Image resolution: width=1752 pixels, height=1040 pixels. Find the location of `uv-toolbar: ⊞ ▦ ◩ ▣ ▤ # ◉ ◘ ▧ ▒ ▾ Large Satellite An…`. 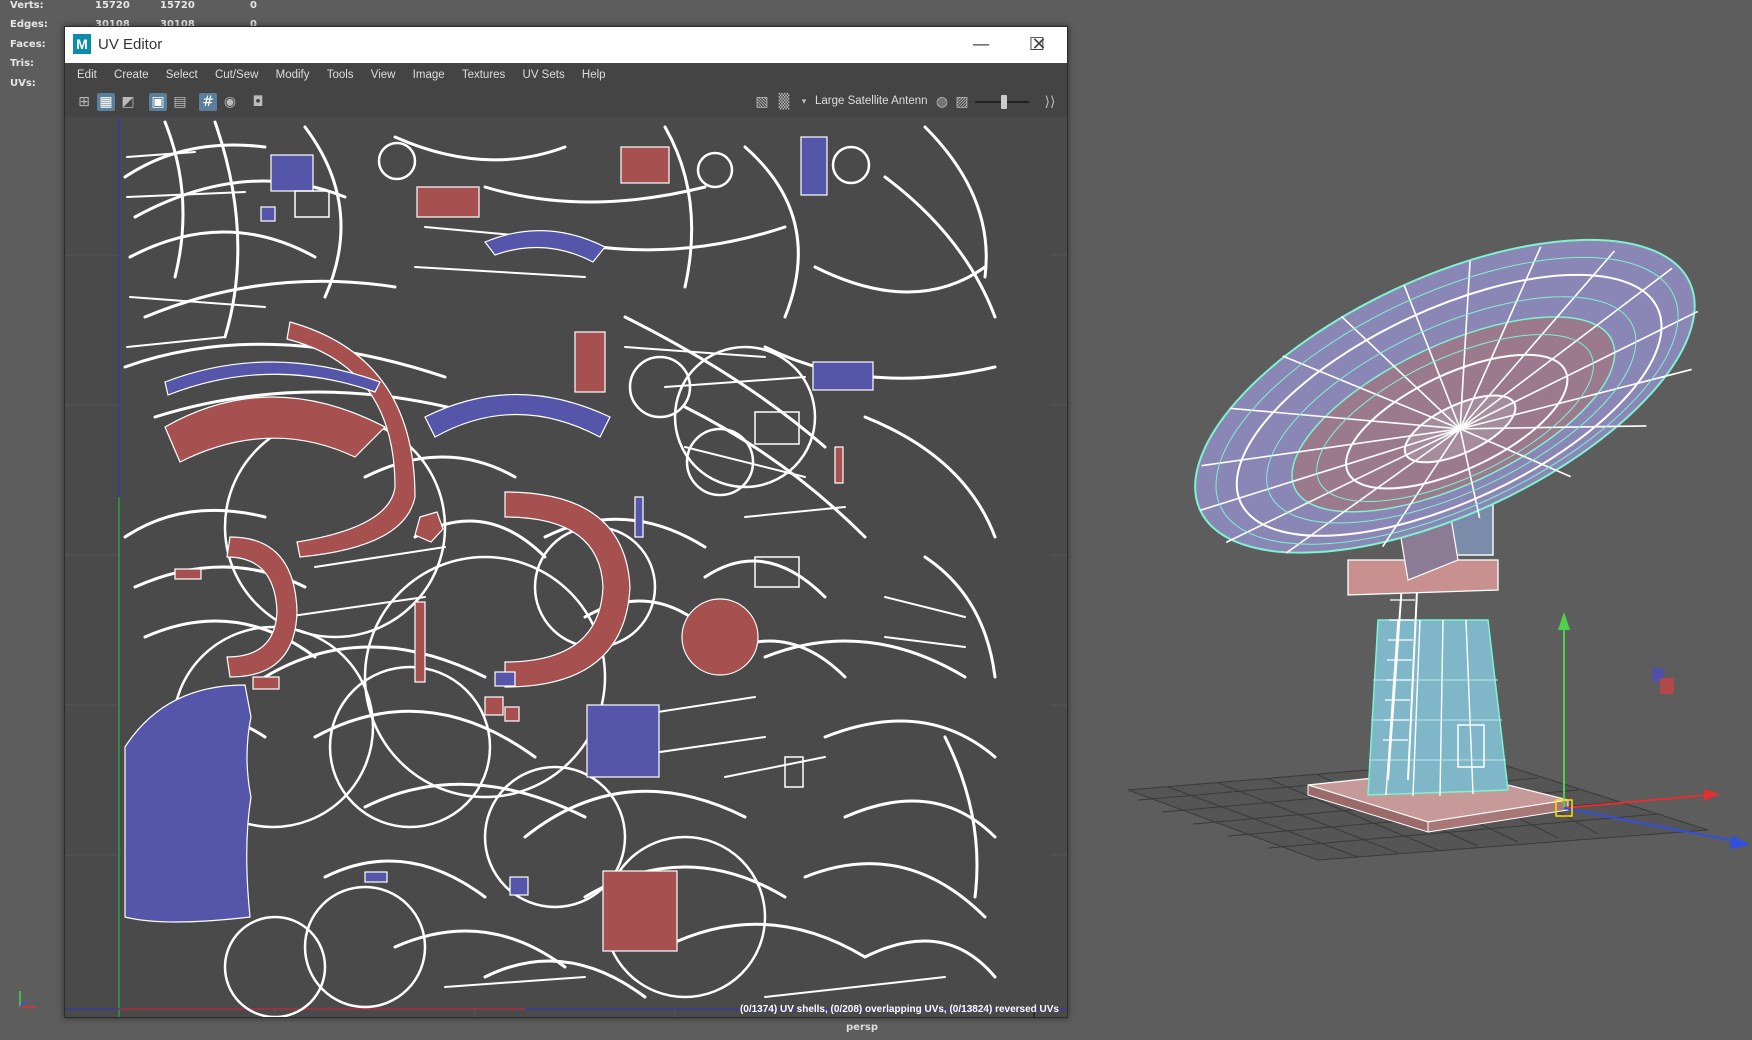

uv-toolbar: ⊞ ▦ ◩ ▣ ▤ # ◉ ◘ ▧ ▒ ▾ Large Satellite An… is located at coordinates (566, 102).